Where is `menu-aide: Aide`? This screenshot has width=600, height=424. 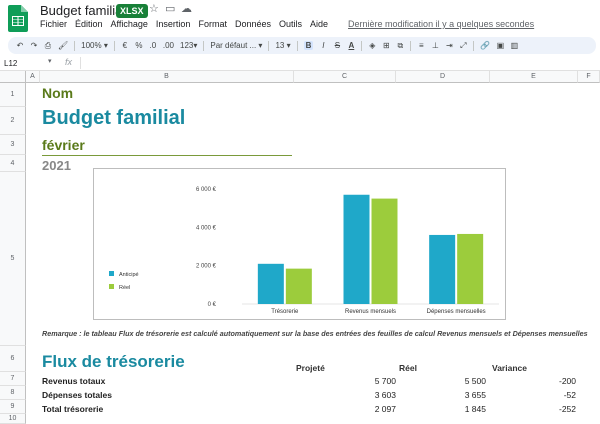
menu-aide: Aide is located at coordinates (319, 26).